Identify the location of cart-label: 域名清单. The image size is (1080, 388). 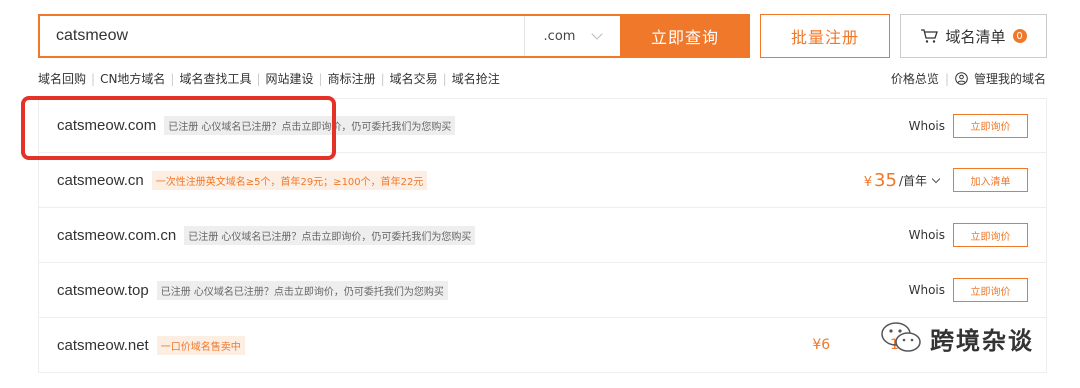
(975, 36).